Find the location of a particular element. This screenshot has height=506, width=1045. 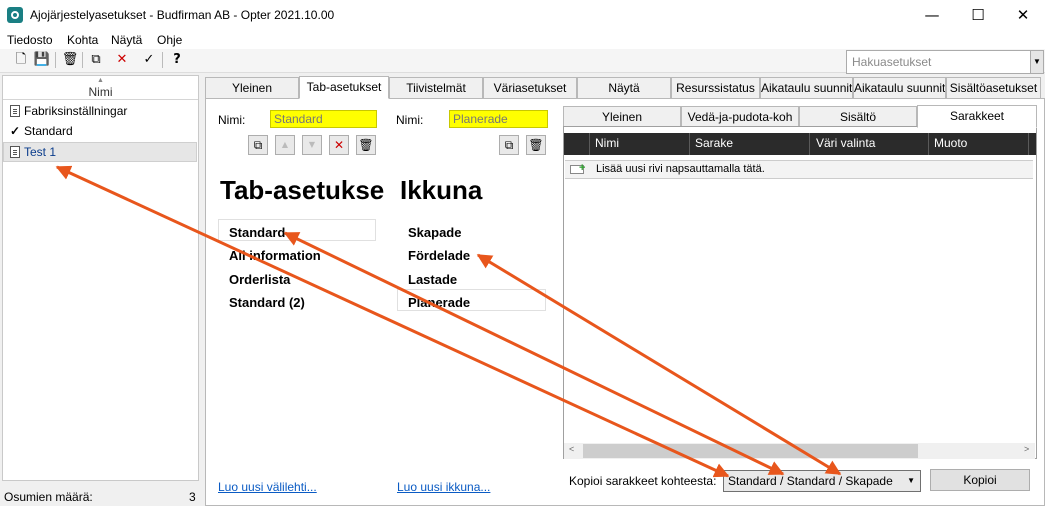

minimize-button: — is located at coordinates (932, 15).